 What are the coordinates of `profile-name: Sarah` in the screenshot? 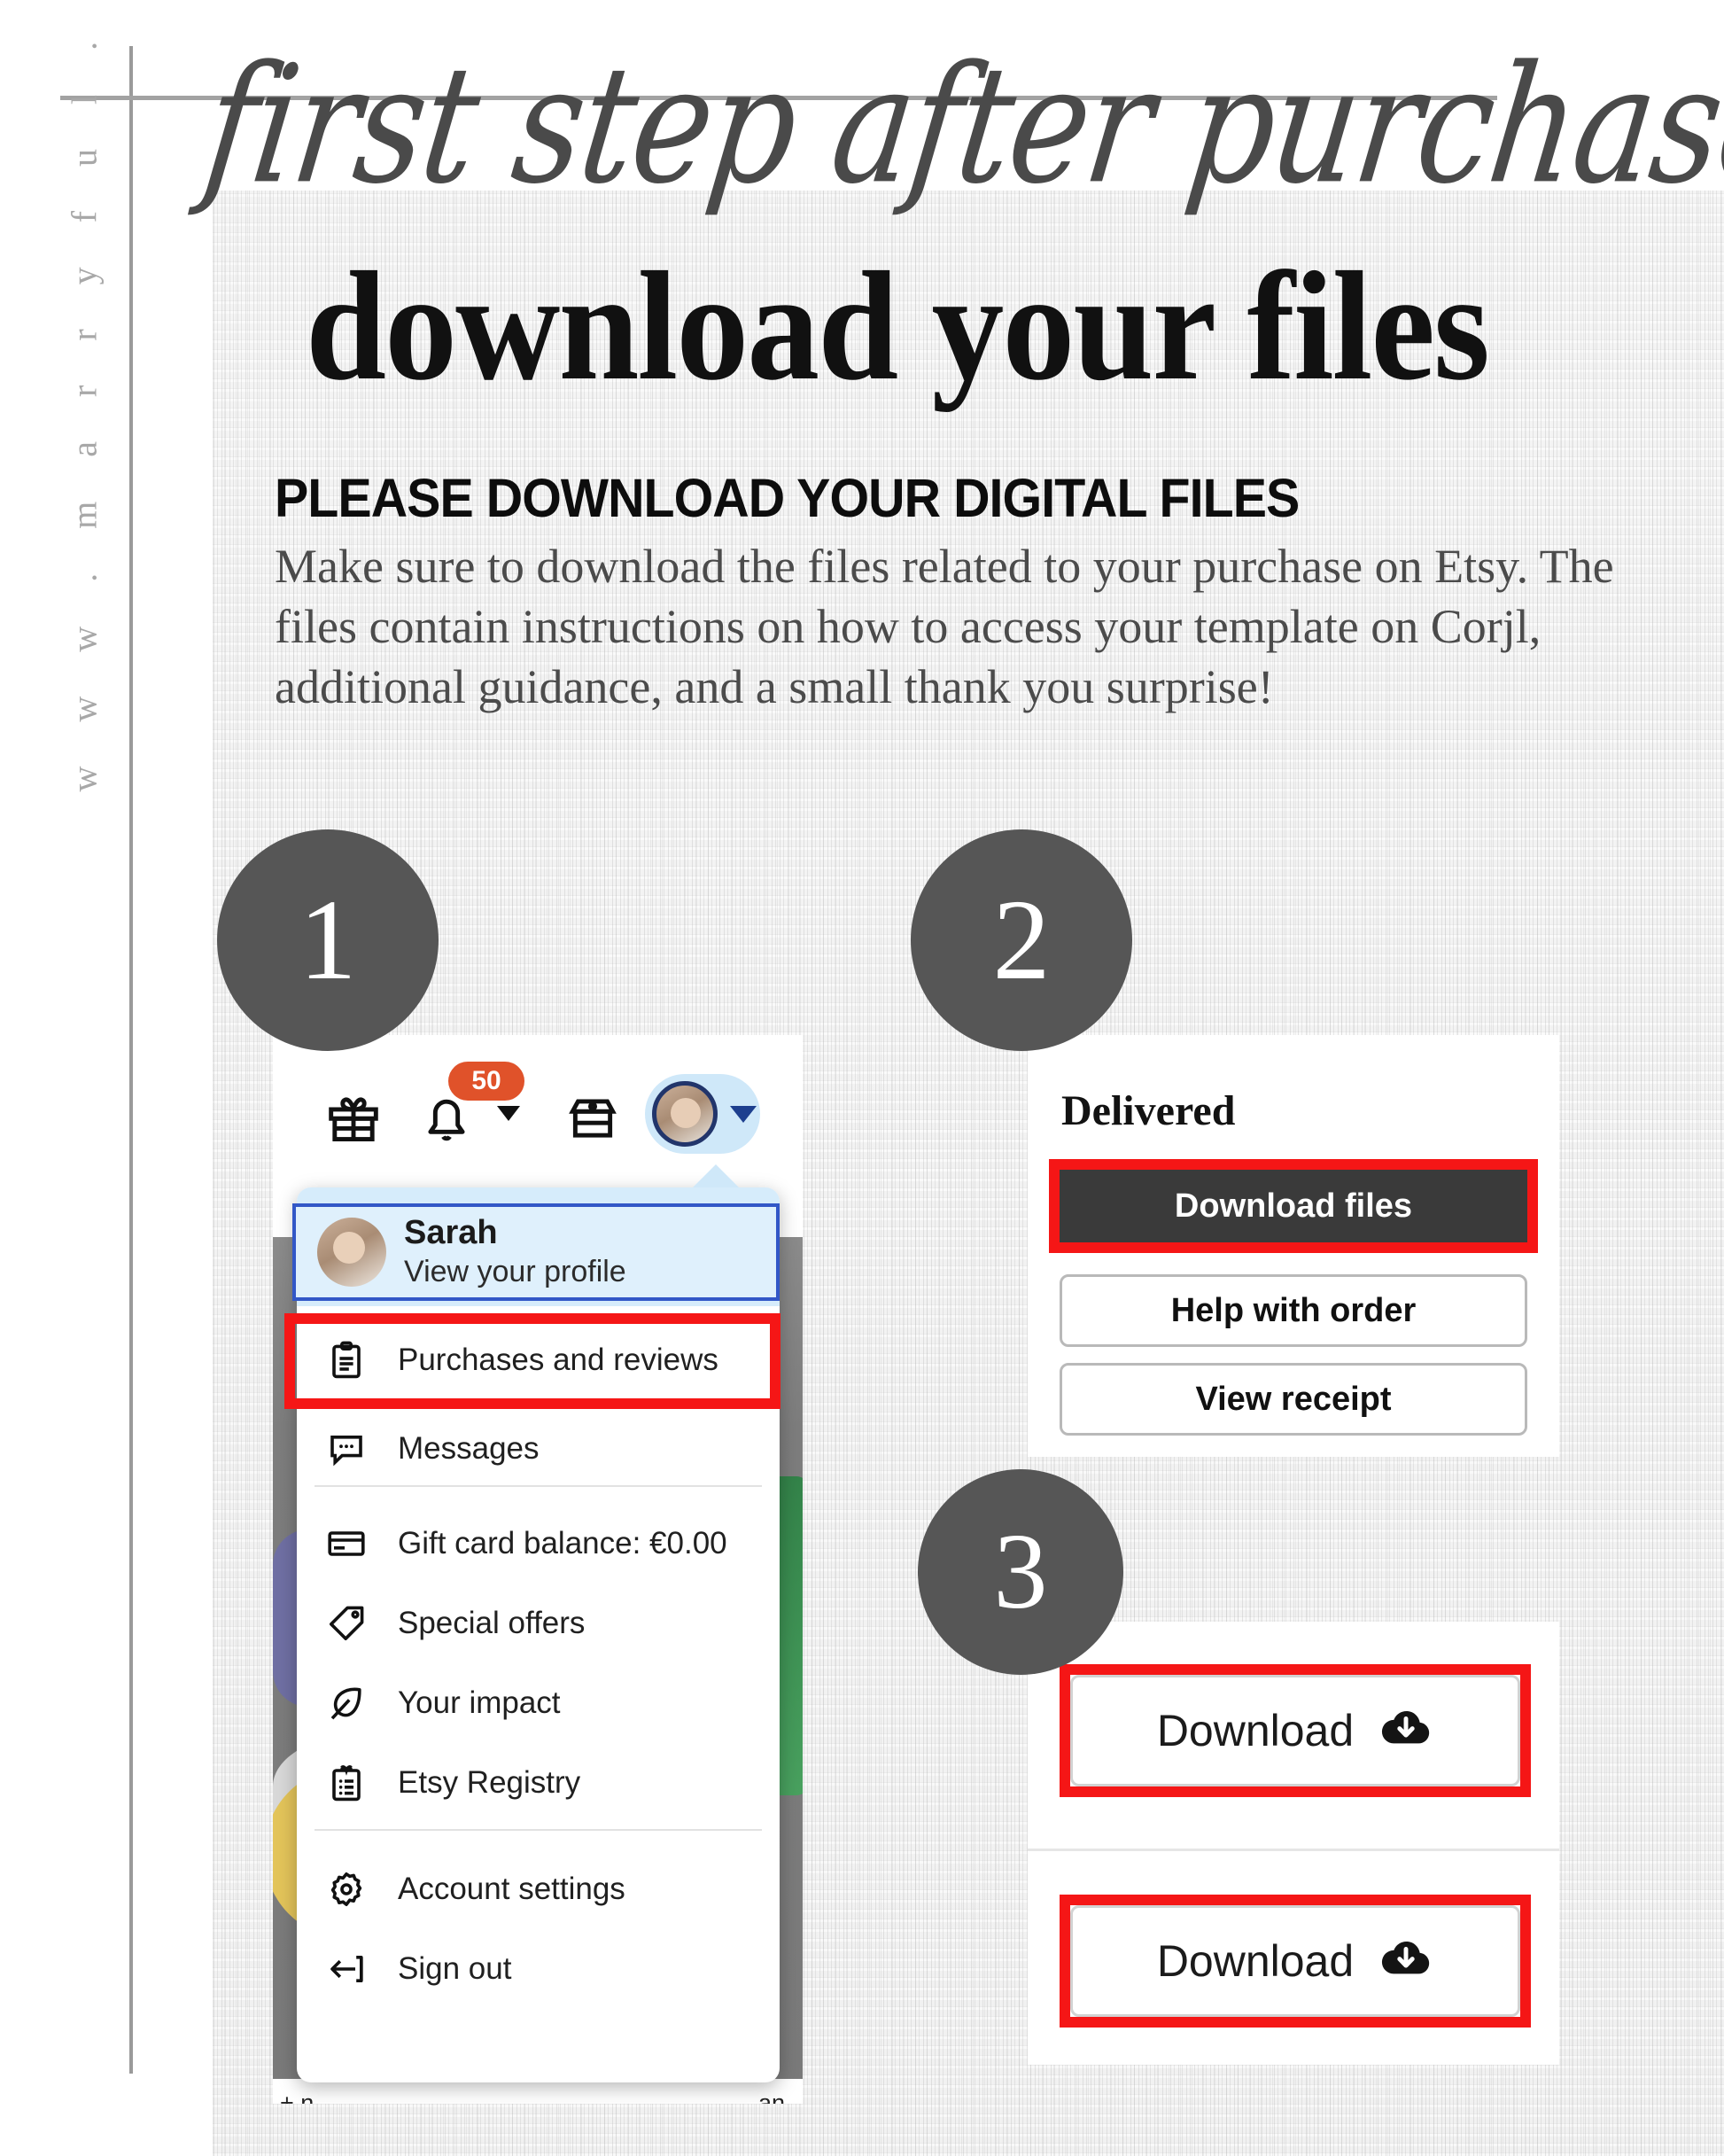 It's located at (451, 1232).